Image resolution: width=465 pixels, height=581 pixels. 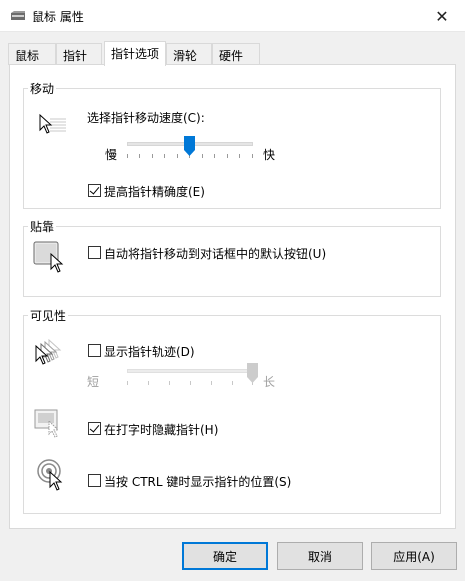 What do you see at coordinates (320, 556) in the screenshot?
I see `cancel-button: 取消` at bounding box center [320, 556].